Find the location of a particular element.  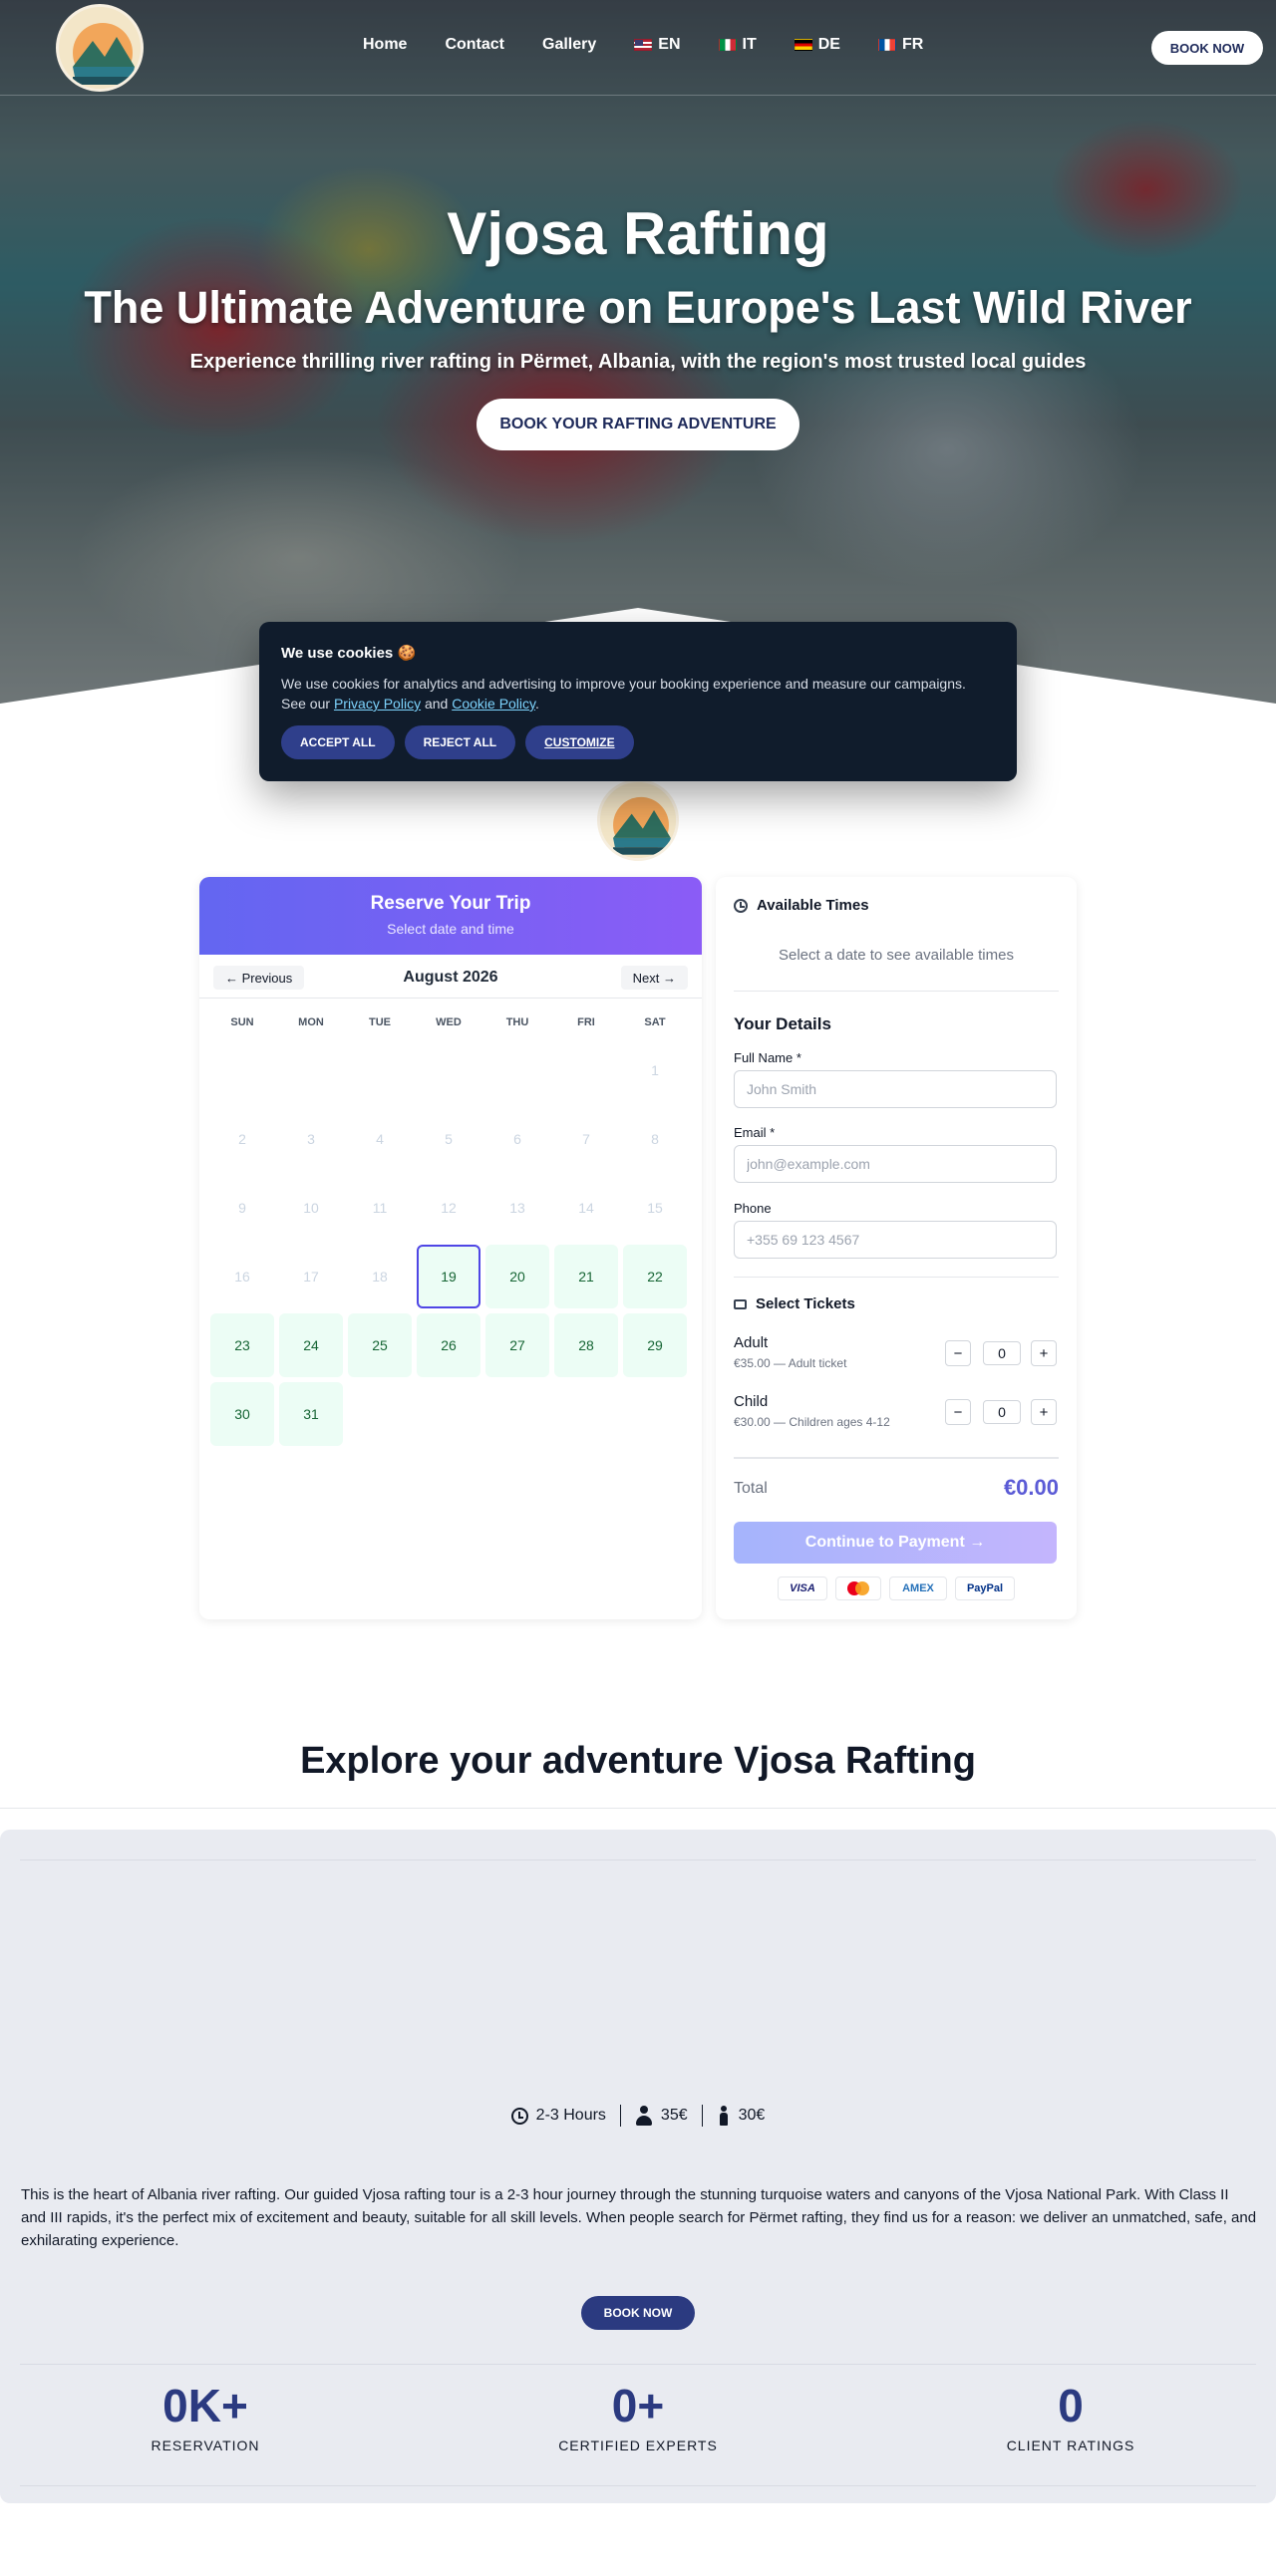

paypal-icon: PayPal is located at coordinates (985, 1588).